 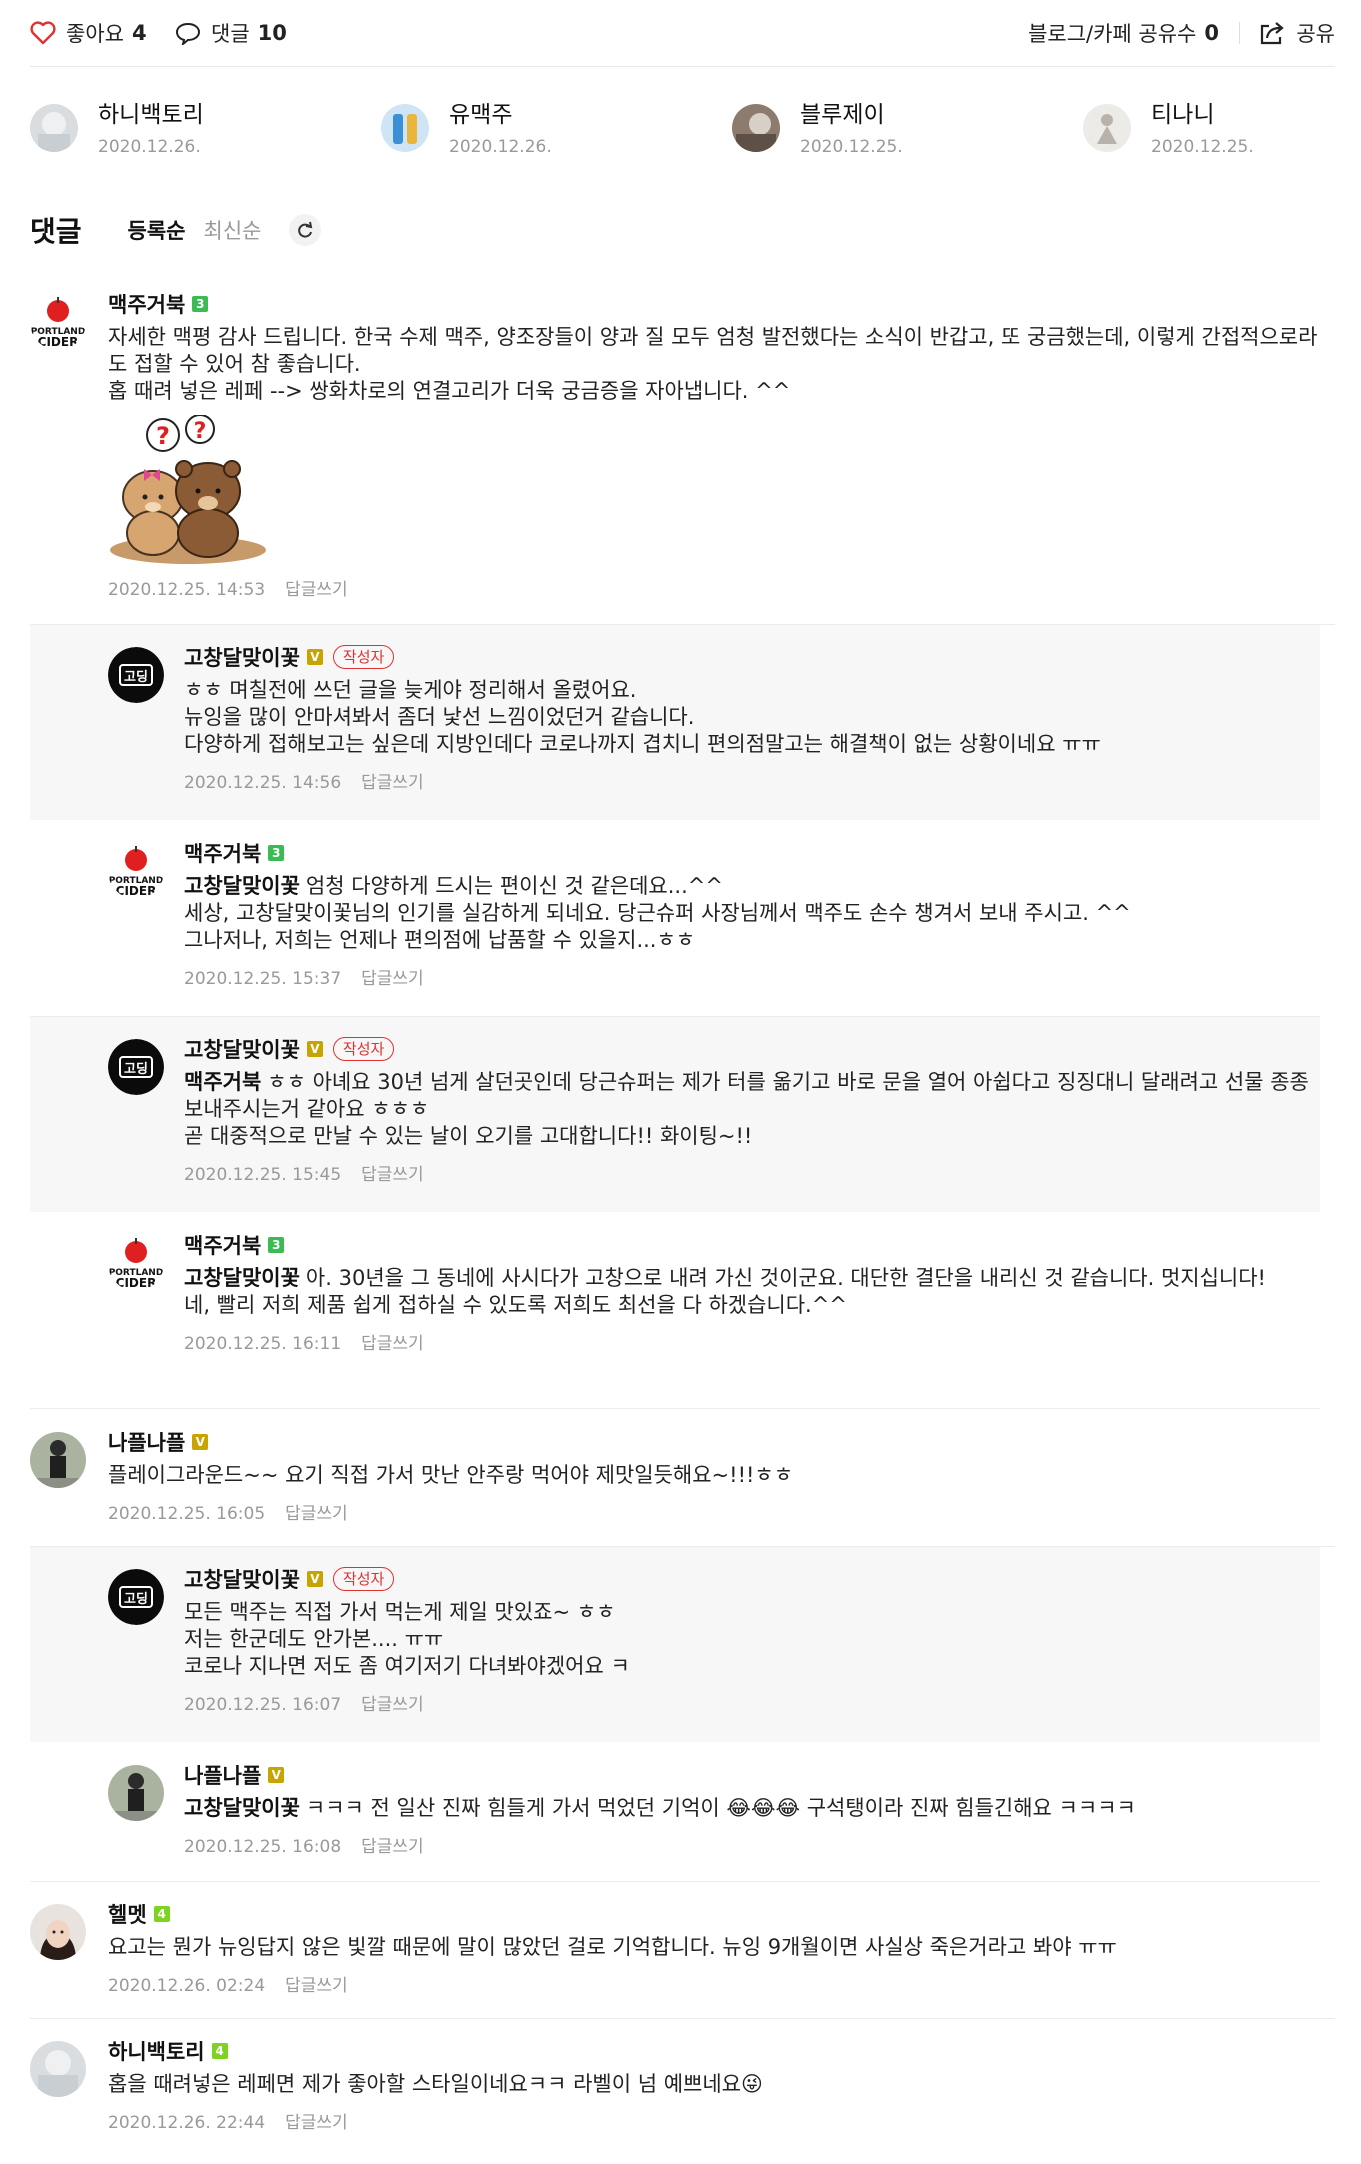 What do you see at coordinates (187, 2123) in the screenshot?
I see `comment-date: 2020.12.26. 22:44` at bounding box center [187, 2123].